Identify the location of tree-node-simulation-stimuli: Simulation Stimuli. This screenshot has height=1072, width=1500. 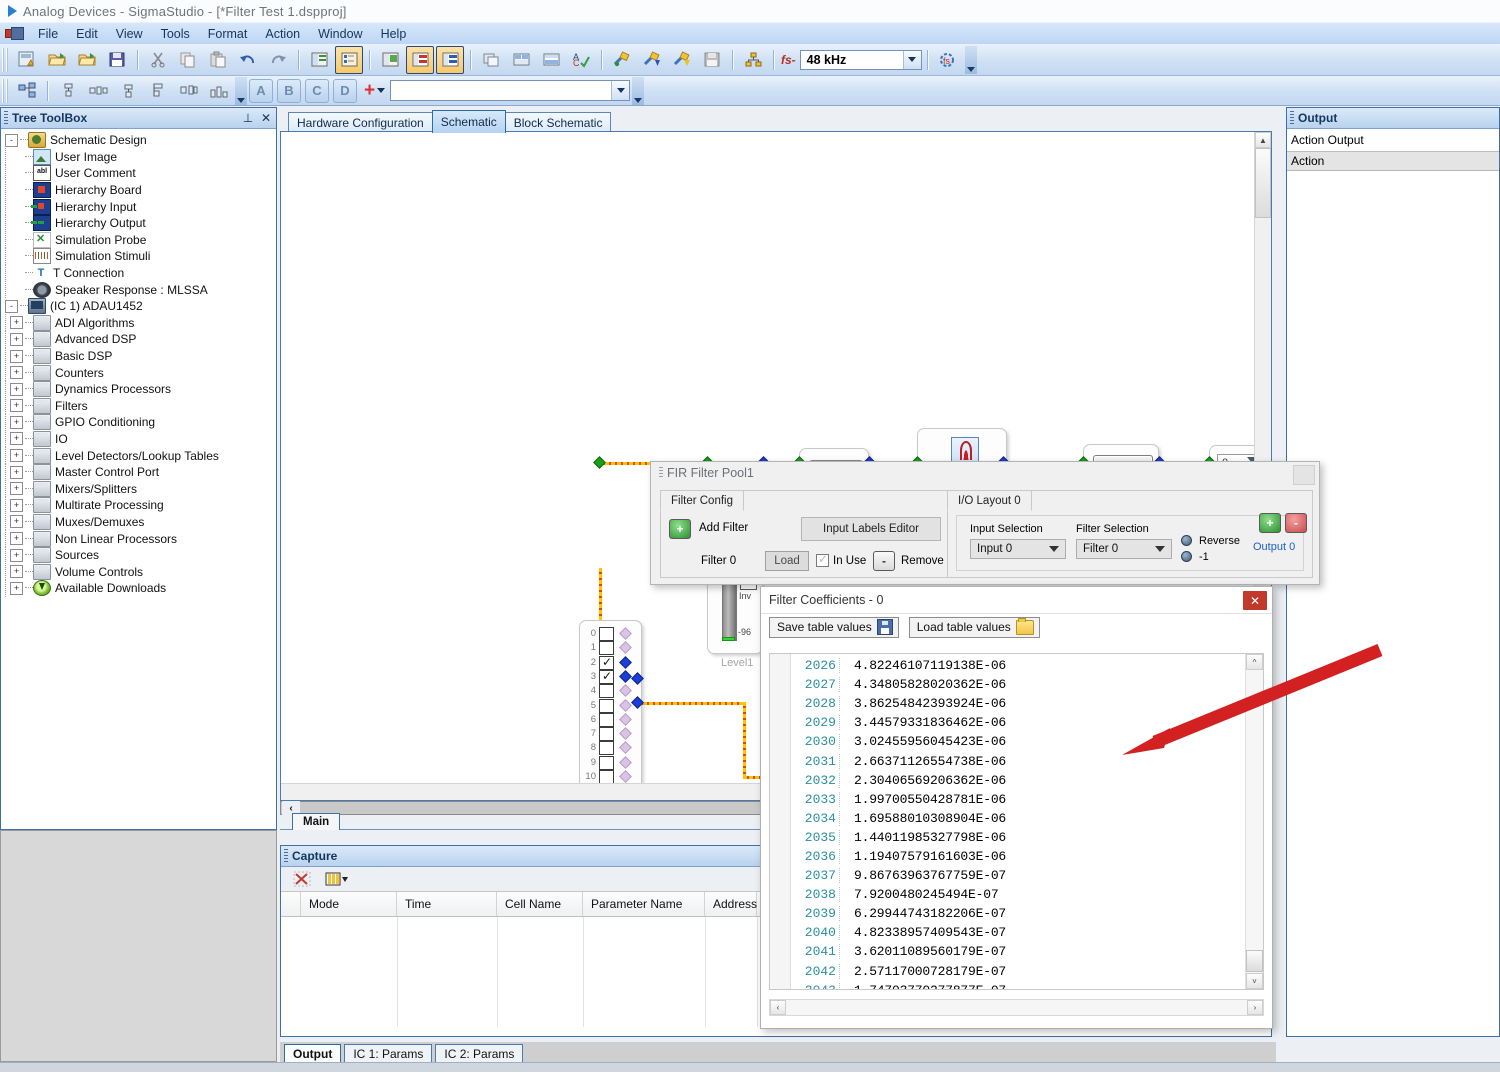
(138, 256).